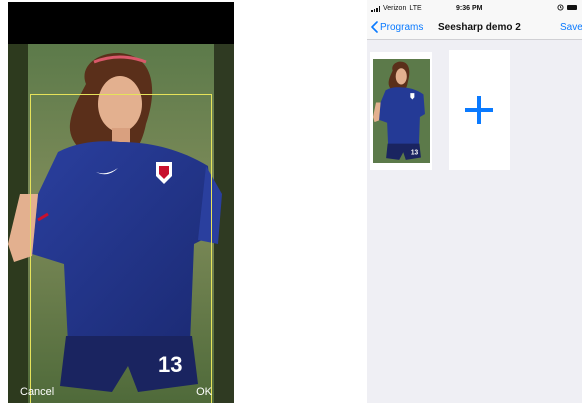  What do you see at coordinates (479, 27) in the screenshot?
I see `page-title: Seesharp demo 2` at bounding box center [479, 27].